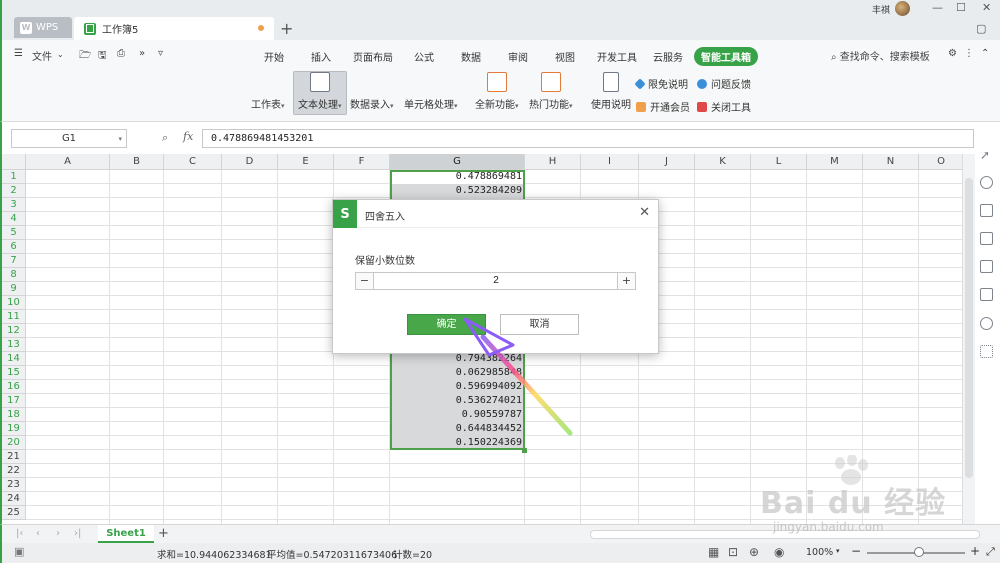 This screenshot has height=563, width=1000. I want to click on column-header-h: H, so click(553, 162).